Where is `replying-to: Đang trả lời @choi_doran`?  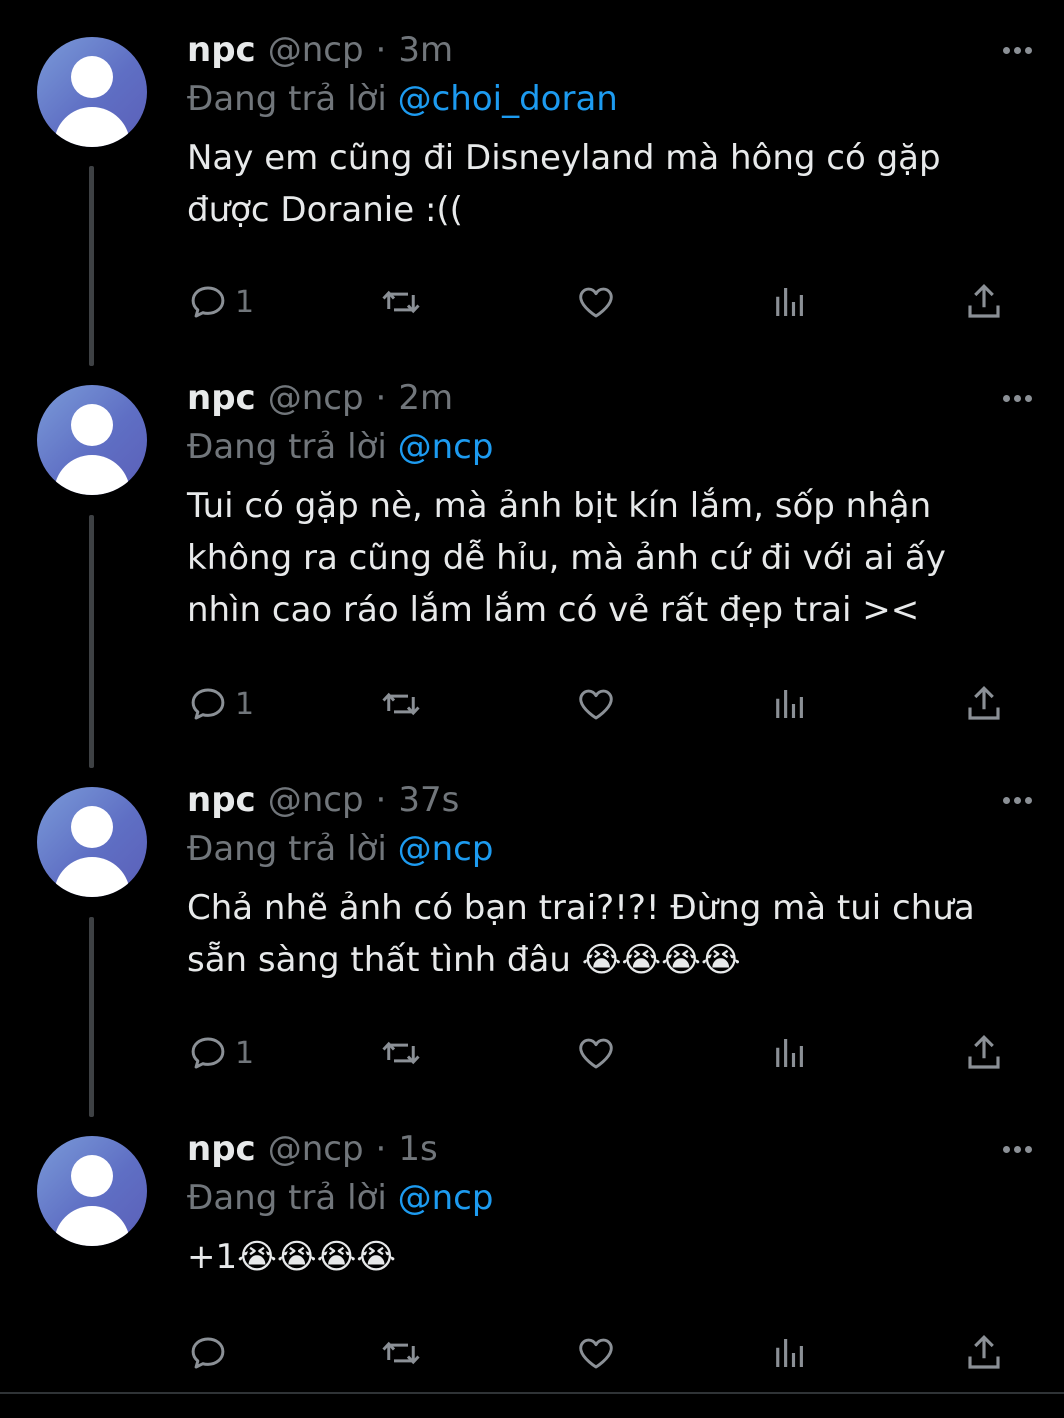
replying-to: Đang trả lời @choi_doran is located at coordinates (402, 99).